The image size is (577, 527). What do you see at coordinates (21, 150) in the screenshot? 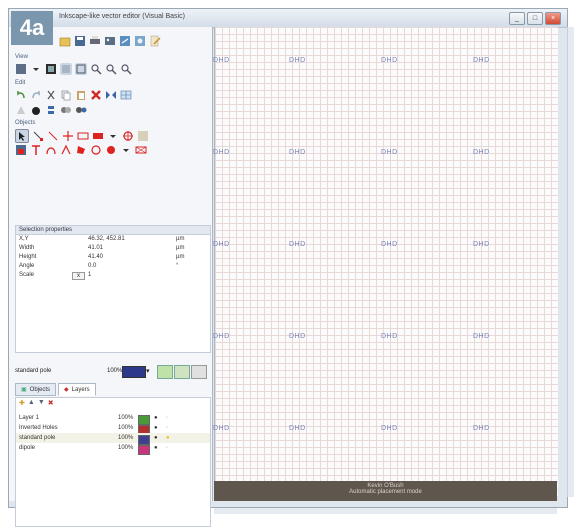
I see `image-insert-icon` at bounding box center [21, 150].